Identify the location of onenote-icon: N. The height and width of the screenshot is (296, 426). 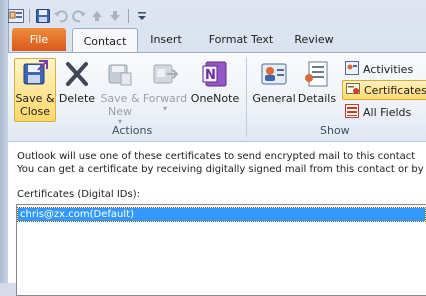
(215, 74).